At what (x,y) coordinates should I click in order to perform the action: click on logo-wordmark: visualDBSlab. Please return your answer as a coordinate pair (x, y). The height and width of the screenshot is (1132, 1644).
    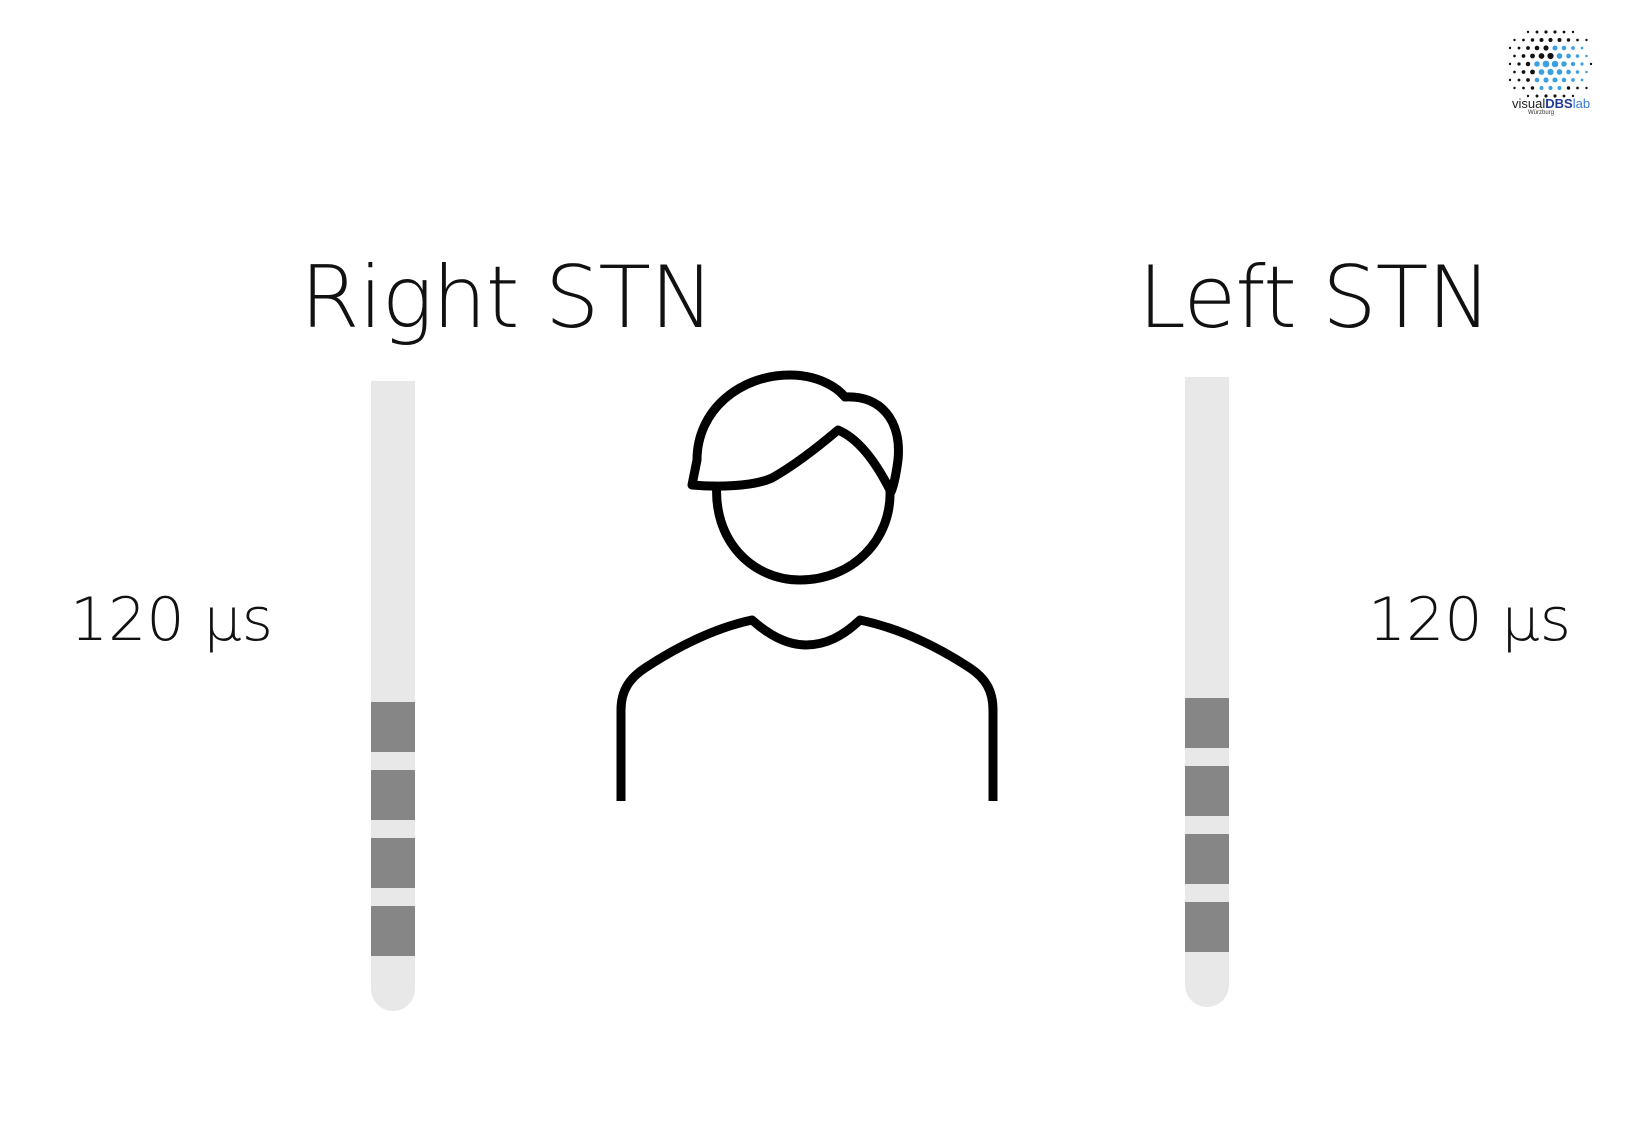
    Looking at the image, I should click on (1551, 103).